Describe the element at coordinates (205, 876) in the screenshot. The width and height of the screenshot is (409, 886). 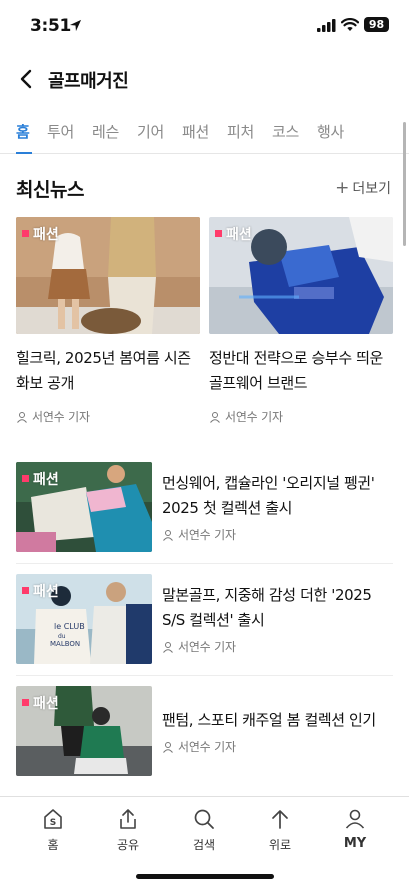
I see `home-indicator` at that location.